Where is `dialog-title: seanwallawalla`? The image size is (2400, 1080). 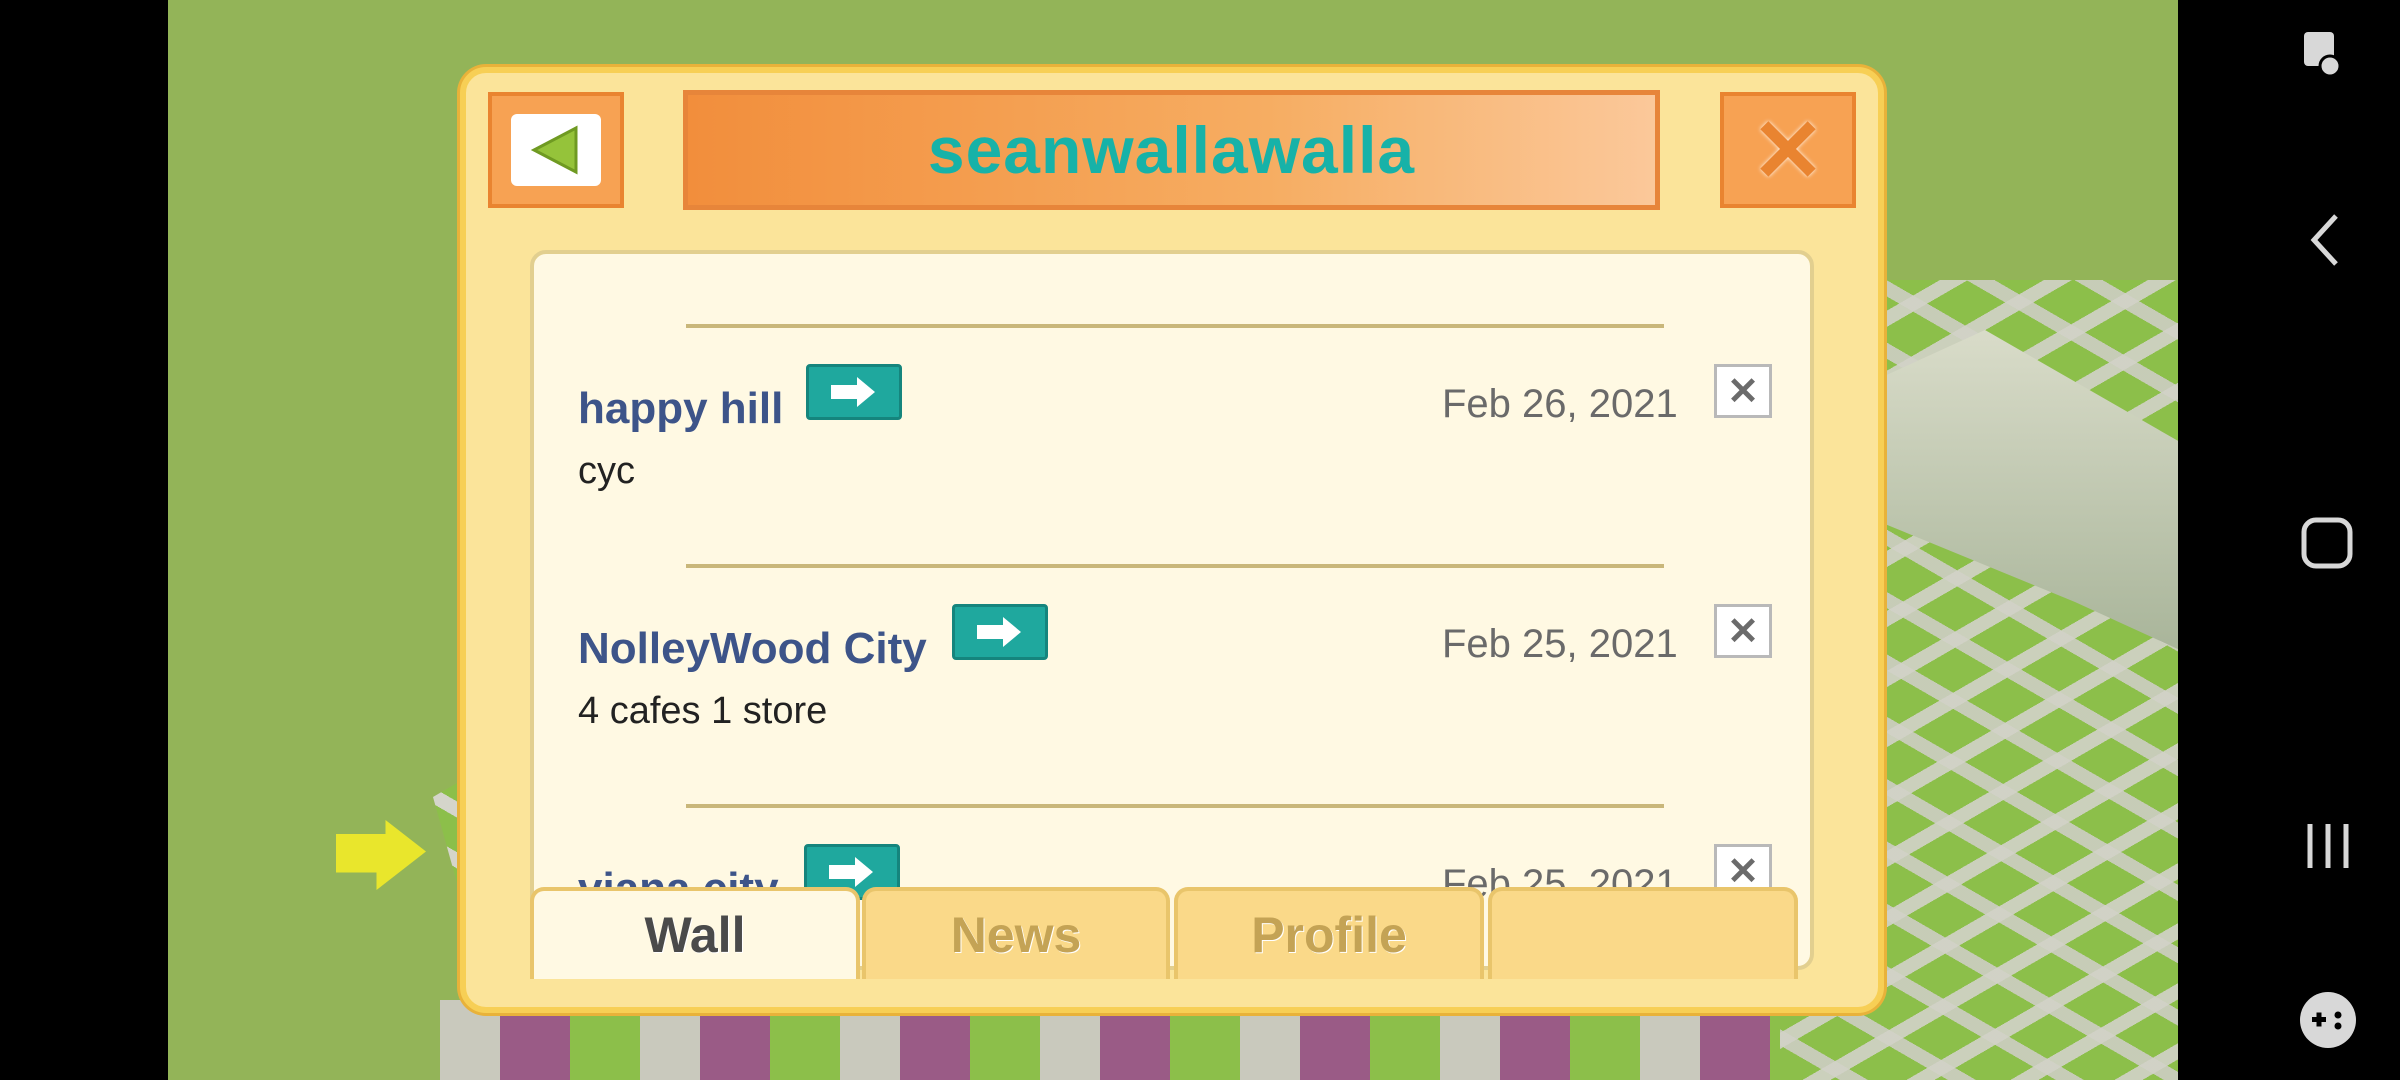 dialog-title: seanwallawalla is located at coordinates (1171, 150).